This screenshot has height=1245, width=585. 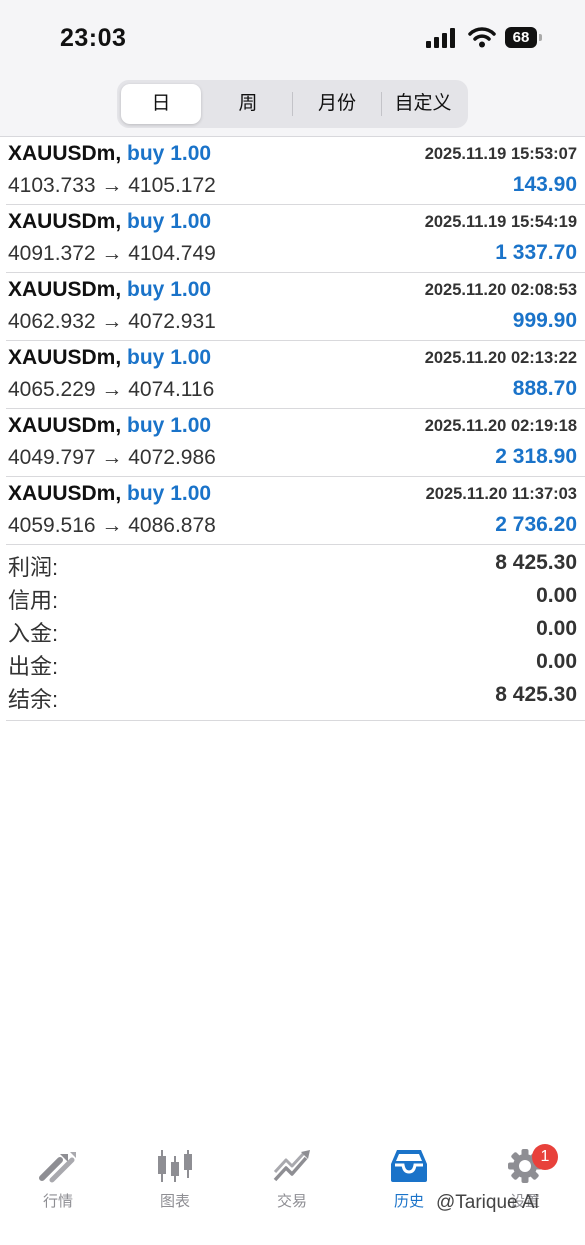 I want to click on status-time: 23:03, so click(x=93, y=38).